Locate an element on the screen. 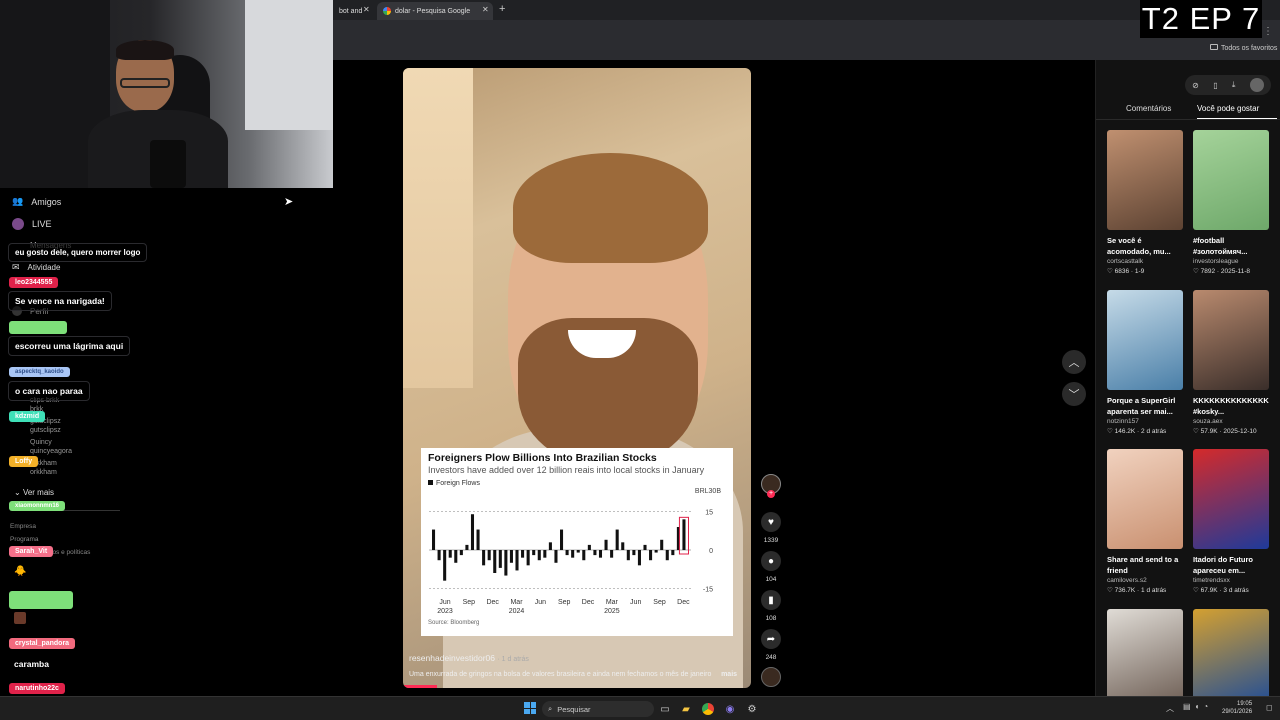 The image size is (1280, 720). taskbar-search: ⌕ Pesquisar is located at coordinates (598, 709).